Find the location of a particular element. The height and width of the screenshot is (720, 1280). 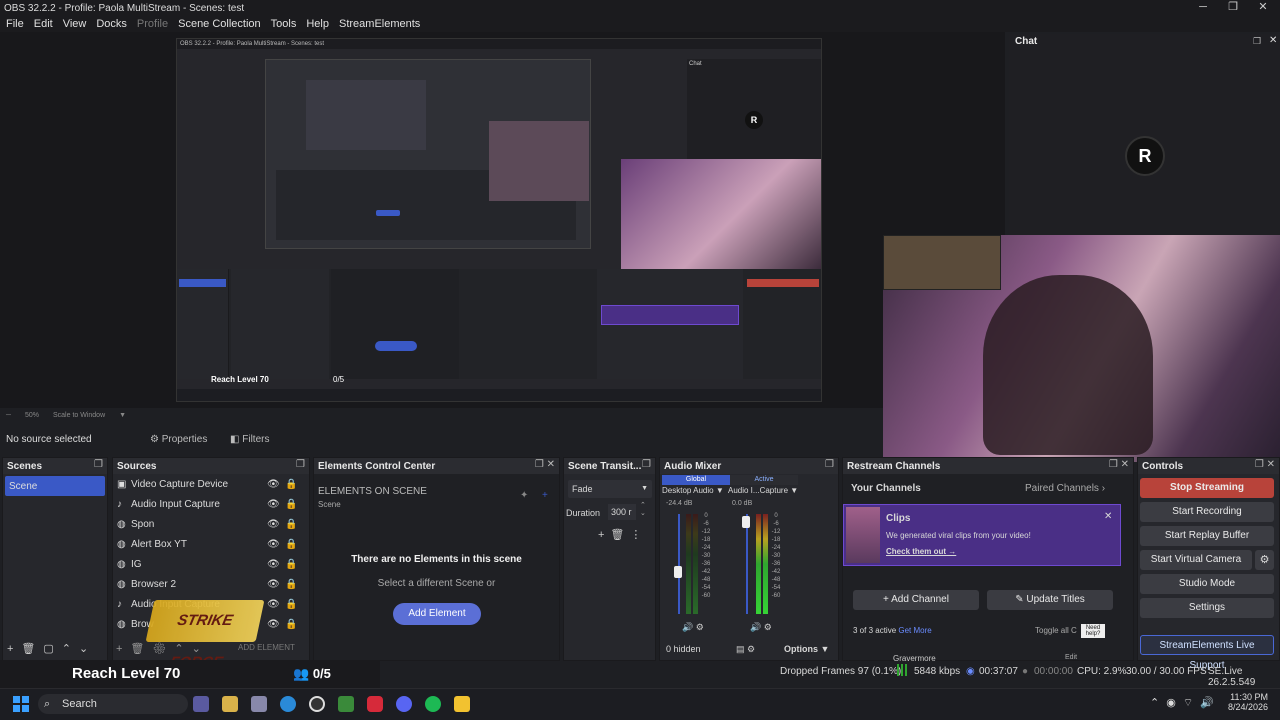

notes-icon is located at coordinates (462, 704).